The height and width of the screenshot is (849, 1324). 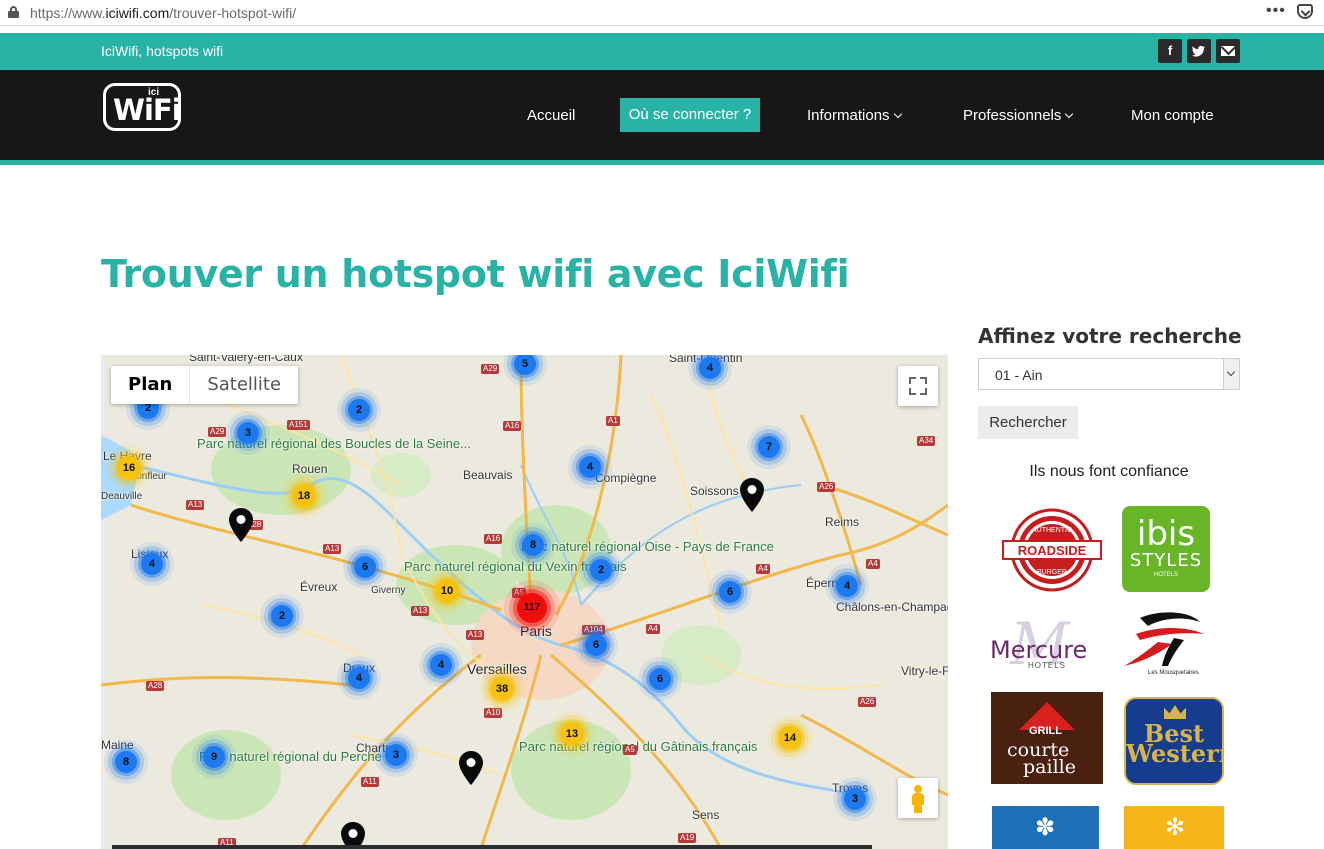 What do you see at coordinates (244, 385) in the screenshot?
I see `map-type-satellite-button: Satellite` at bounding box center [244, 385].